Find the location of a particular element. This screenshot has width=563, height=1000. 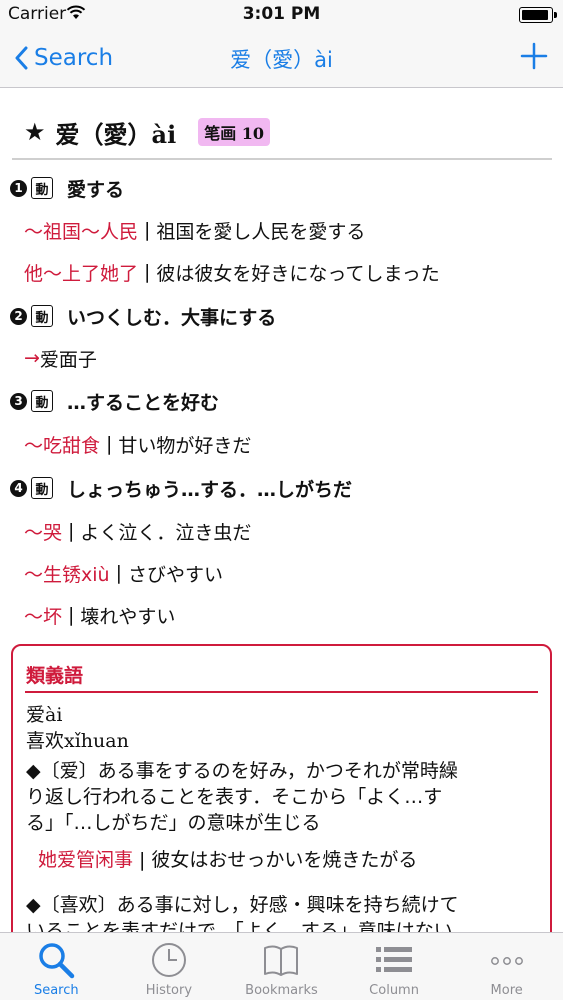

tab-search: Search is located at coordinates (56, 966).